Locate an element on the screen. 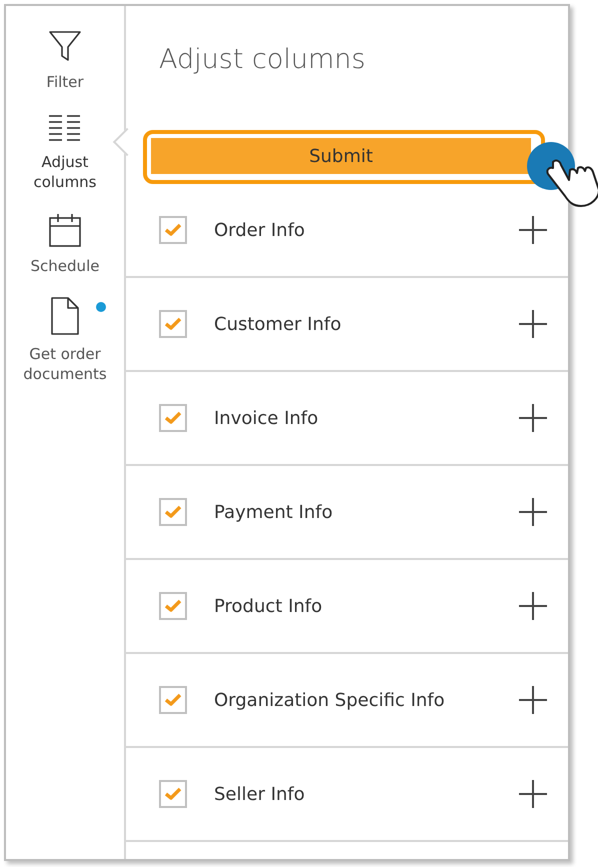 The image size is (598, 867). notification-dot is located at coordinates (101, 307).